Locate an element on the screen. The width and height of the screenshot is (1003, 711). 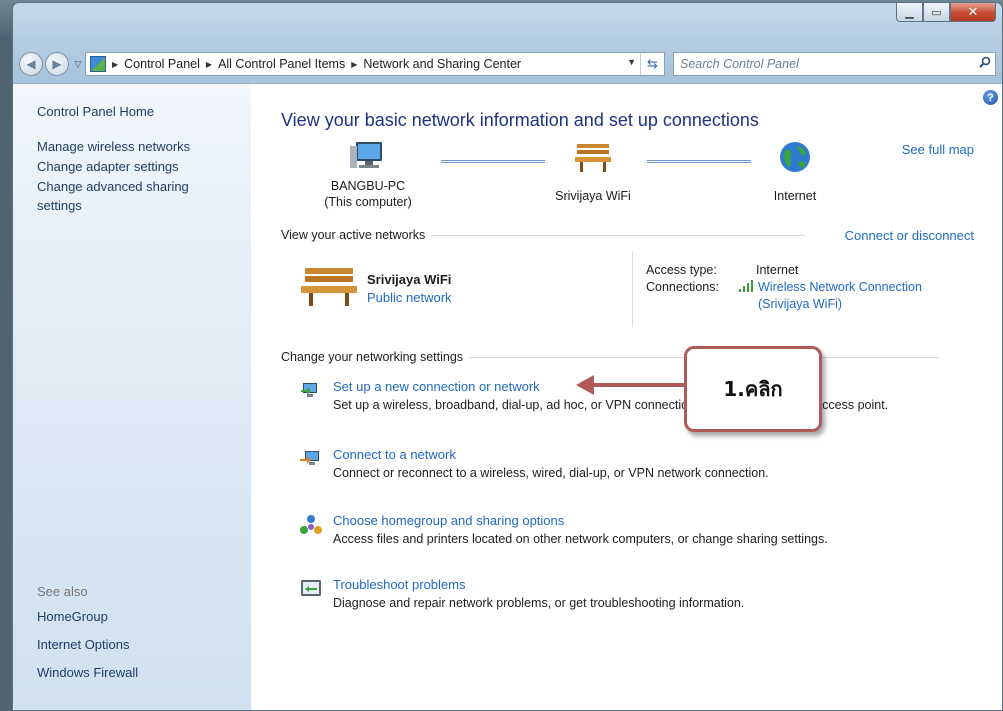
map-node-computer: BANGBU-PC (This computer) is located at coordinates (368, 175).